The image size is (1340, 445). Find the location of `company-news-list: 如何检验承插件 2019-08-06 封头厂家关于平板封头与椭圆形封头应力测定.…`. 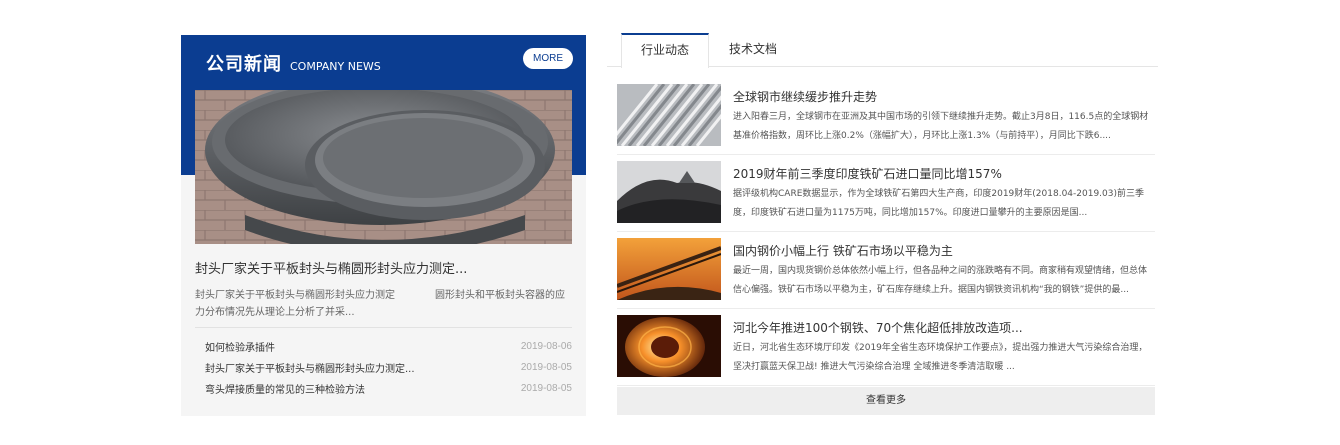

company-news-list: 如何检验承插件 2019-08-06 封头厂家关于平板封头与椭圆形封头应力测定.… is located at coordinates (383, 367).